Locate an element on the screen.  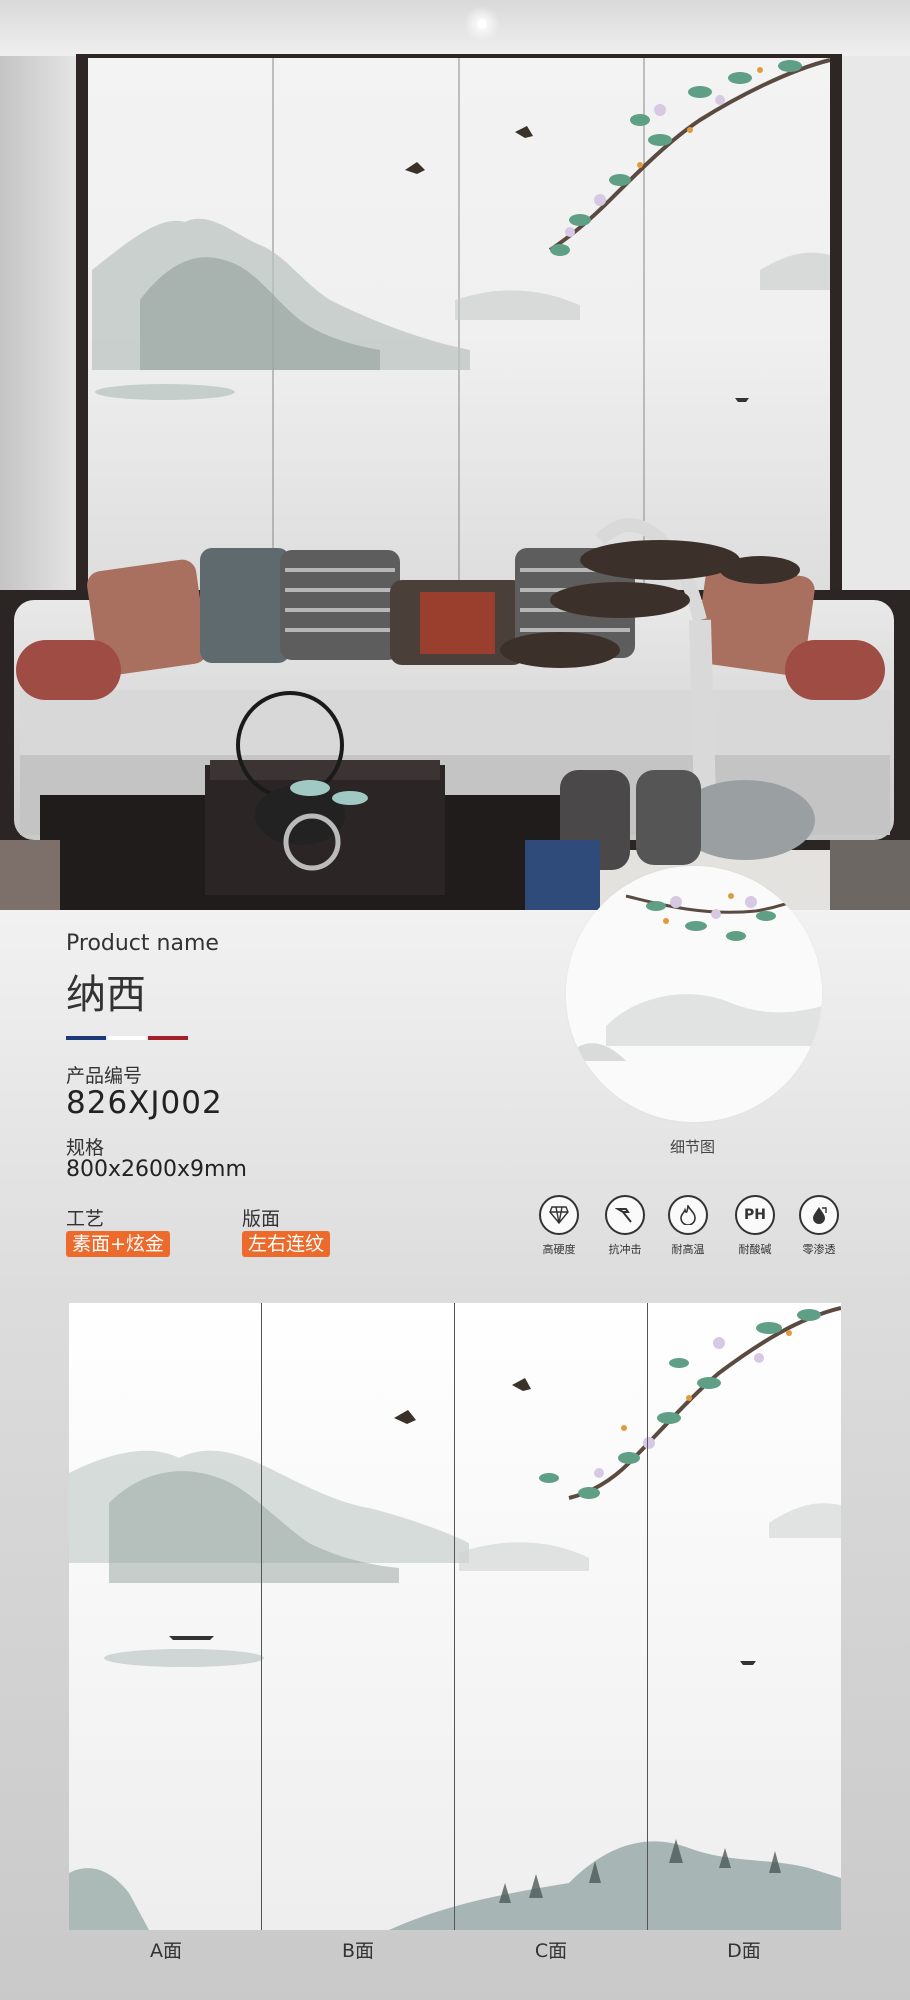
spec-label: 规格 is located at coordinates (85, 1148).